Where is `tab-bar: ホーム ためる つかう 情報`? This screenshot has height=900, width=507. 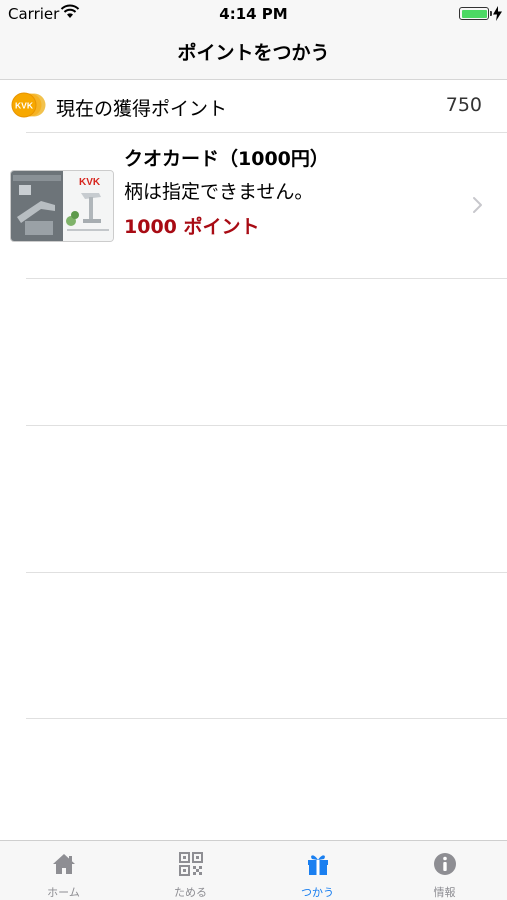 tab-bar: ホーム ためる つかう 情報 is located at coordinates (253, 870).